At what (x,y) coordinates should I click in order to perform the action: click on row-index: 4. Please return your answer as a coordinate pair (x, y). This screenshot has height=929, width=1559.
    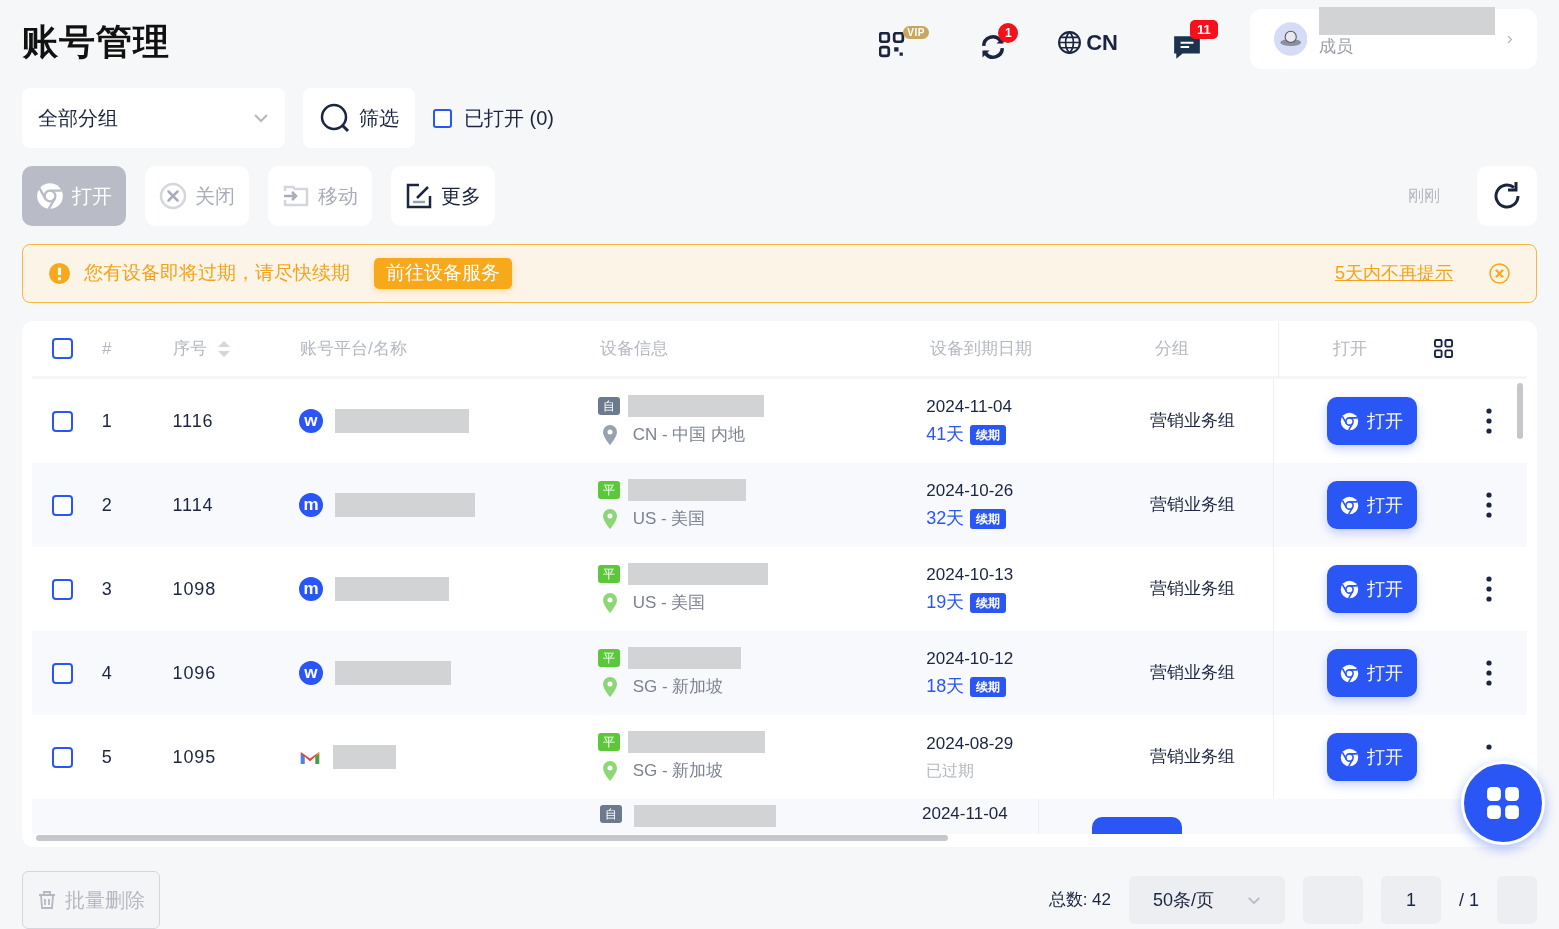
    Looking at the image, I should click on (107, 673).